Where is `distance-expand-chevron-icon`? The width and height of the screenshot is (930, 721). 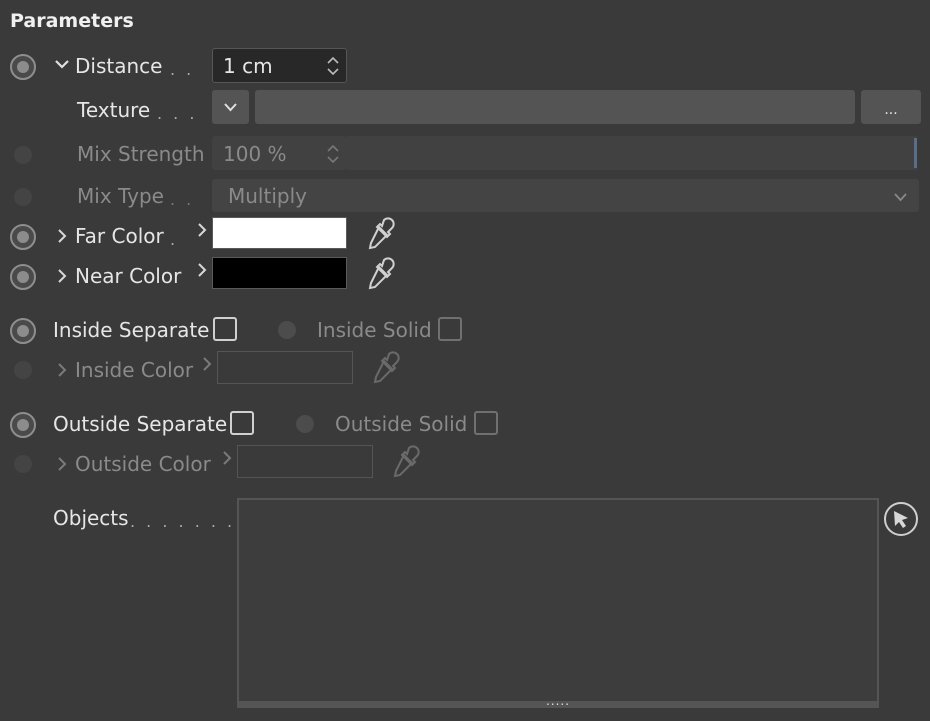 distance-expand-chevron-icon is located at coordinates (62, 66).